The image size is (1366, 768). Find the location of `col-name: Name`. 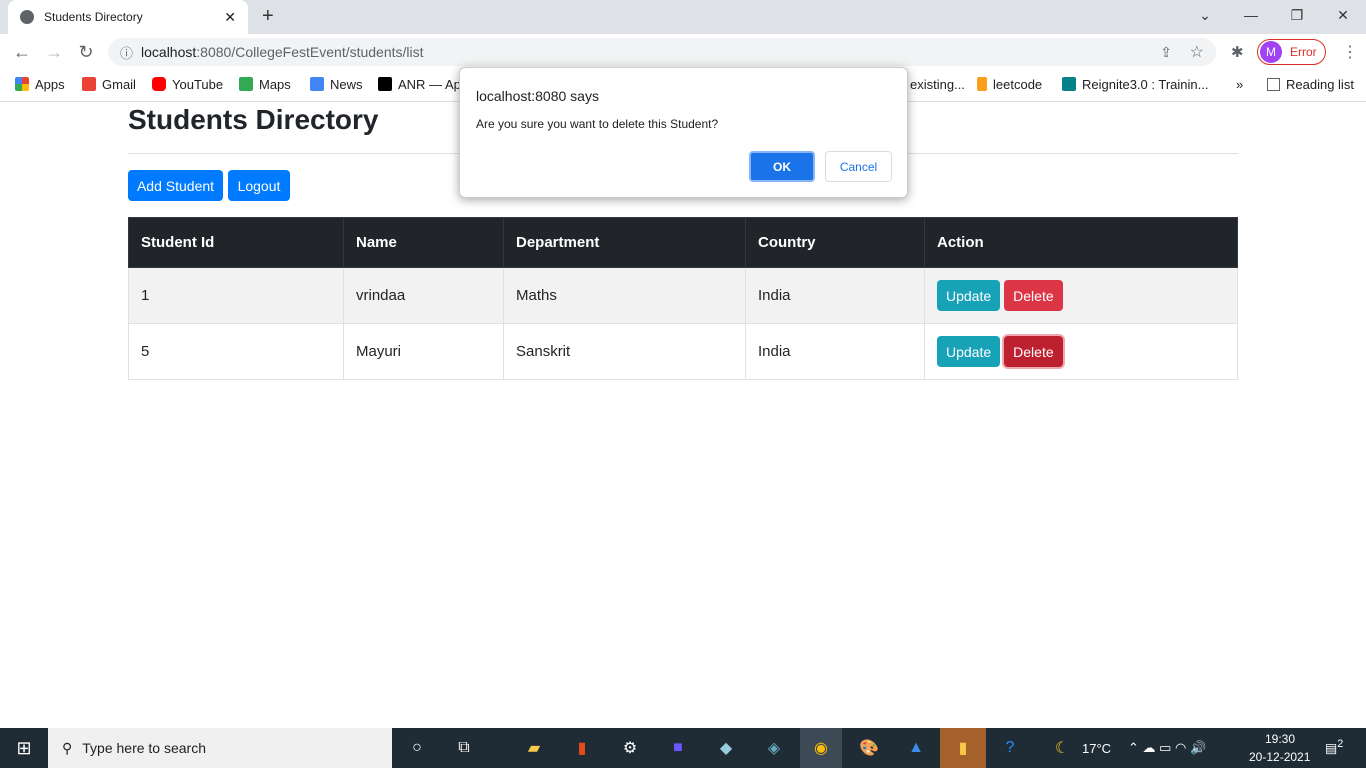

col-name: Name is located at coordinates (423, 242).